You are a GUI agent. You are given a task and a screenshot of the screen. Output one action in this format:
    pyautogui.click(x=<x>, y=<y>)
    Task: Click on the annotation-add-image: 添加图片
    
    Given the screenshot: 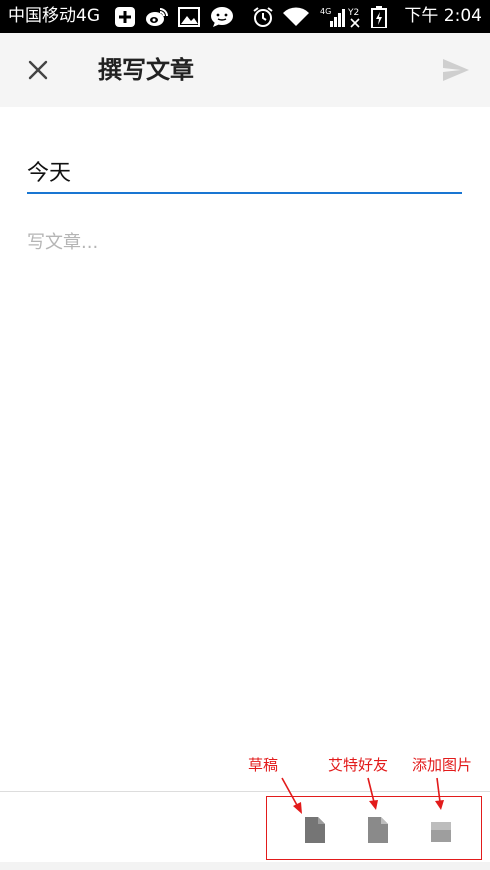 What is the action you would take?
    pyautogui.click(x=442, y=765)
    